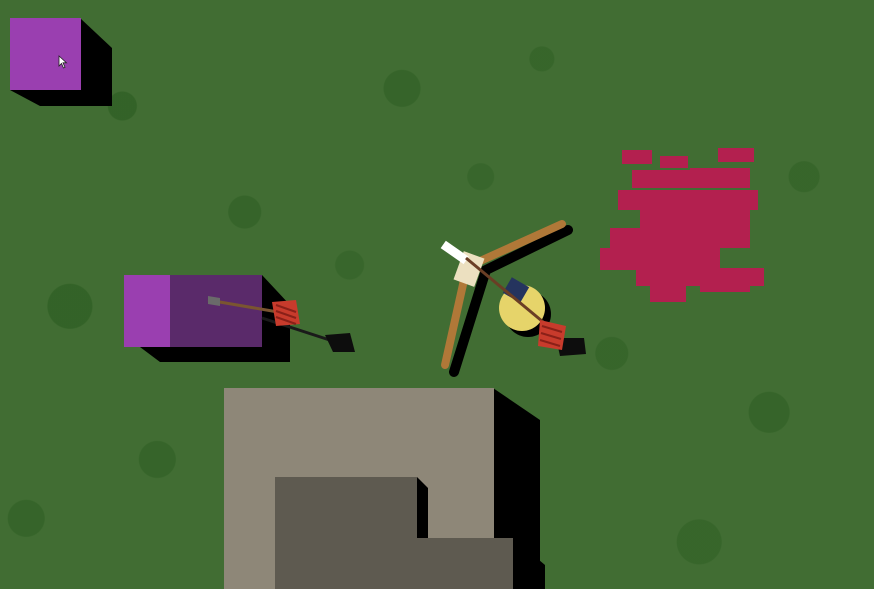 The image size is (874, 589). I want to click on blood-splatter, so click(682, 225).